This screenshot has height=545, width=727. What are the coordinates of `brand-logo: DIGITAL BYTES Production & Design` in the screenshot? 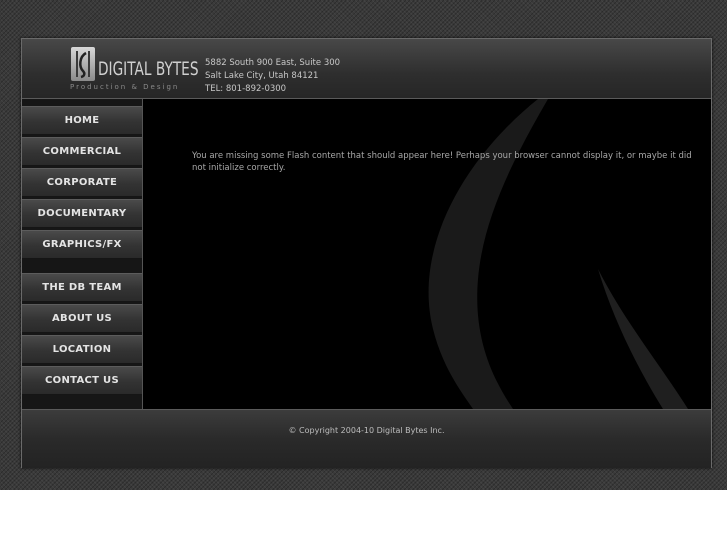 It's located at (134, 69).